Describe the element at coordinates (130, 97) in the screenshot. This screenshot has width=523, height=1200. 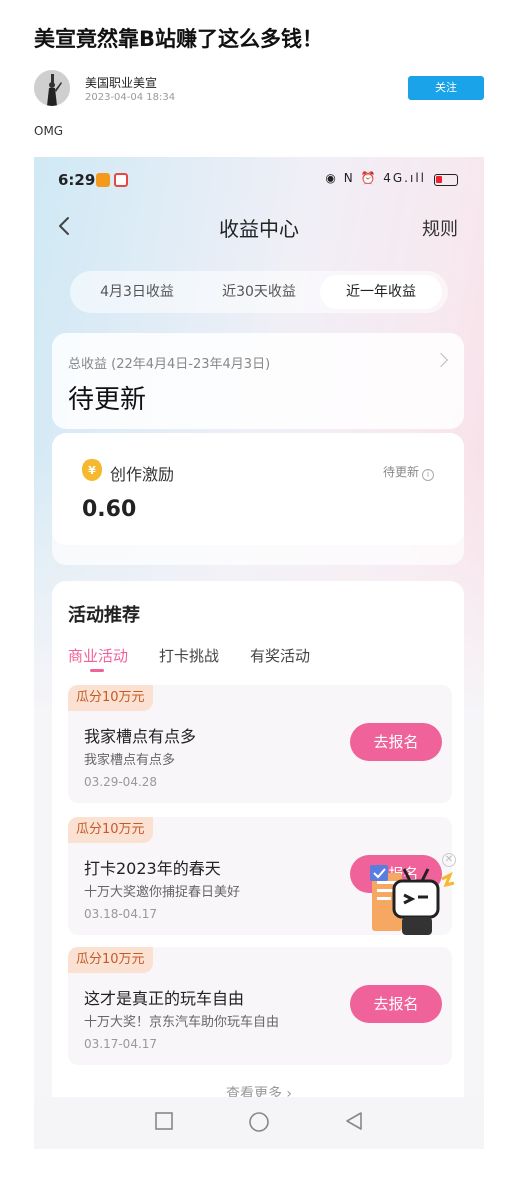
I see `post-date: 2023-04-04 18:34` at that location.